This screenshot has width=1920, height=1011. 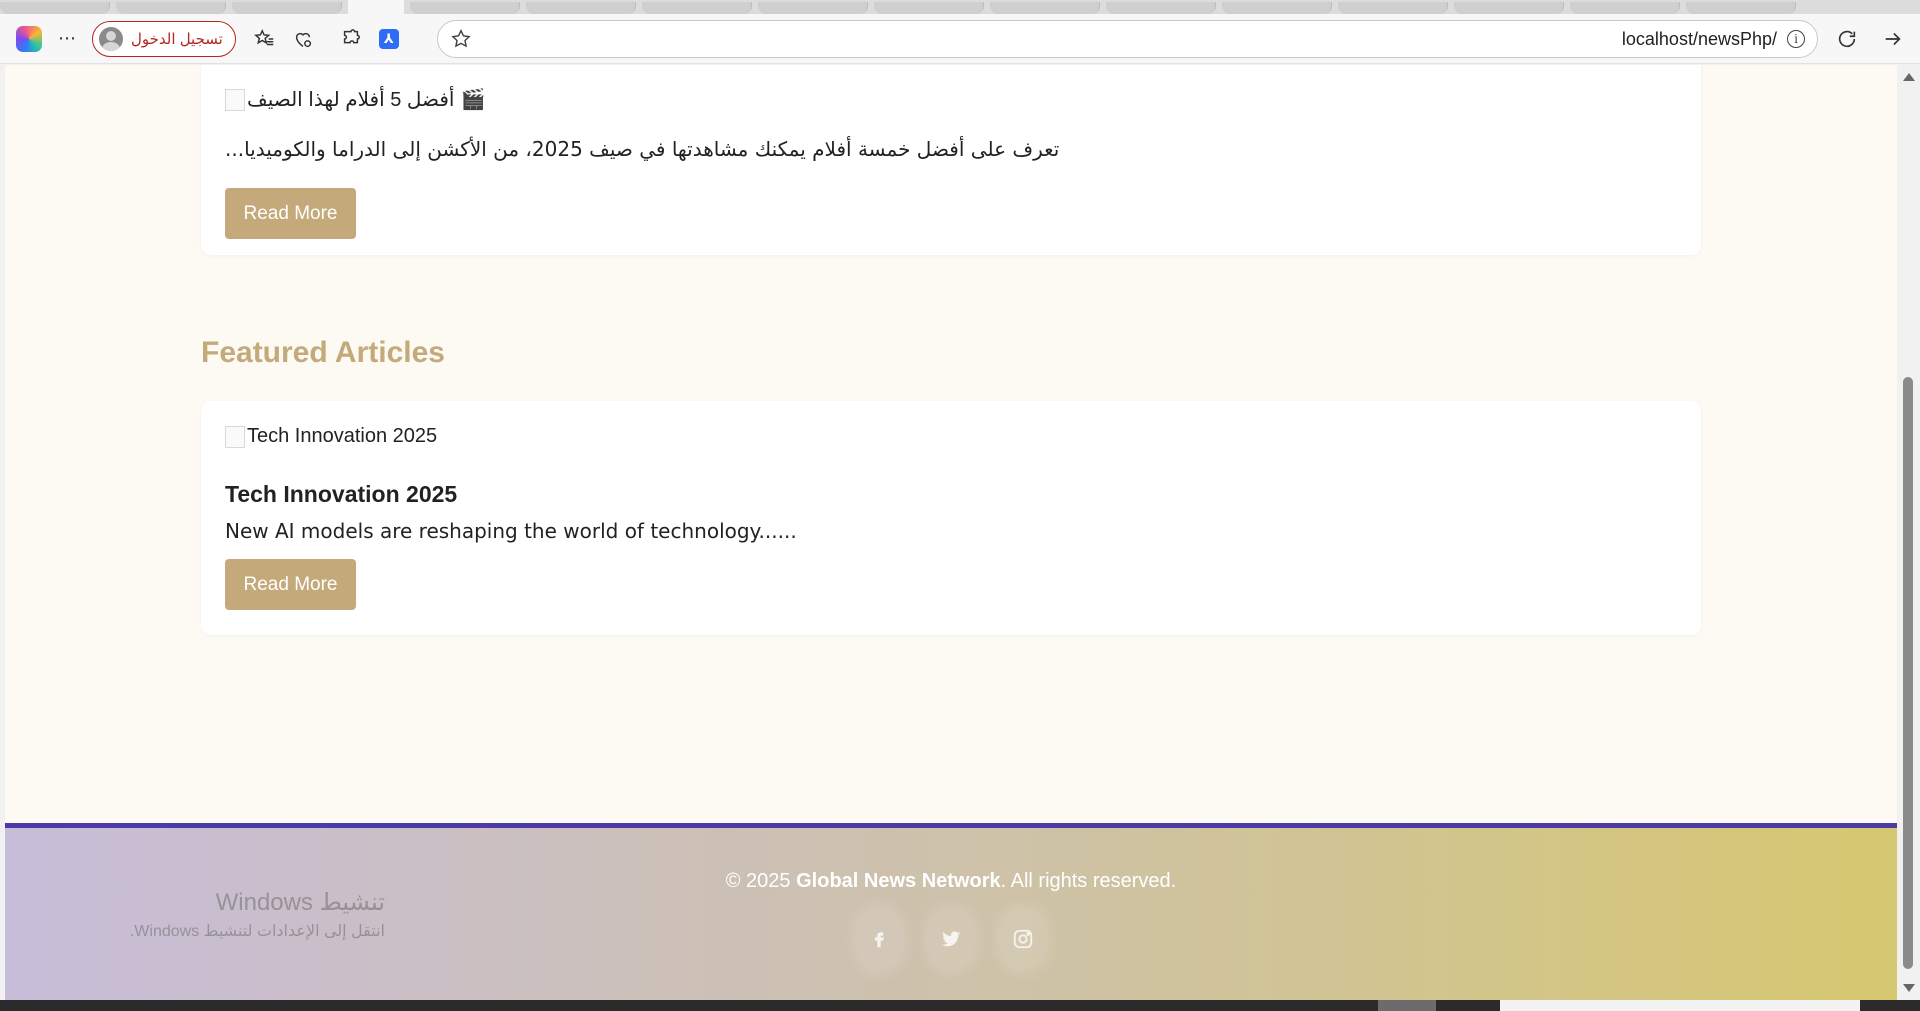 I want to click on extensions-button, so click(x=351, y=39).